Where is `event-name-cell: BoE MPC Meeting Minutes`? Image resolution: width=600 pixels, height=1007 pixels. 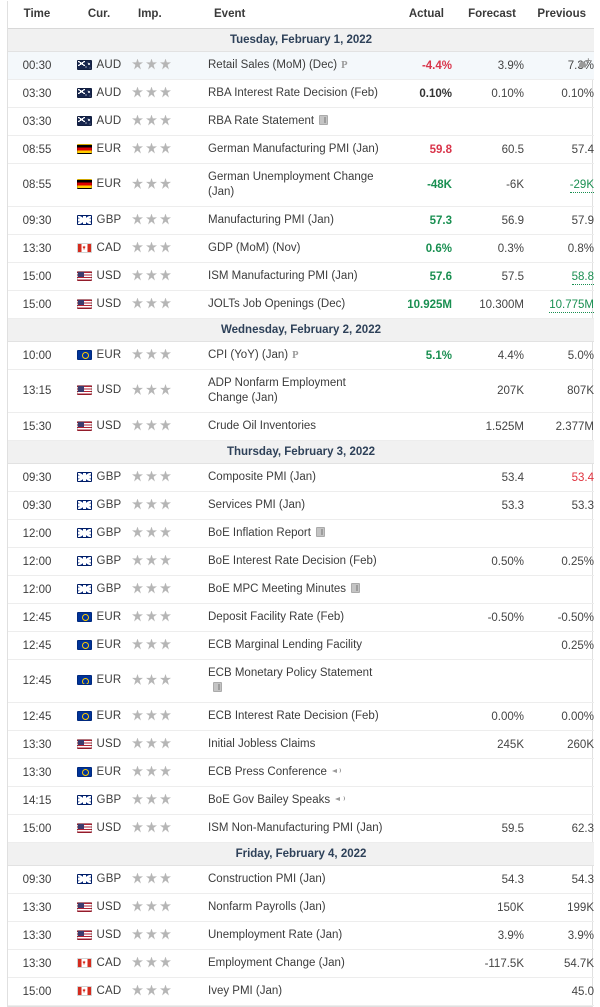 event-name-cell: BoE MPC Meeting Minutes is located at coordinates (297, 589).